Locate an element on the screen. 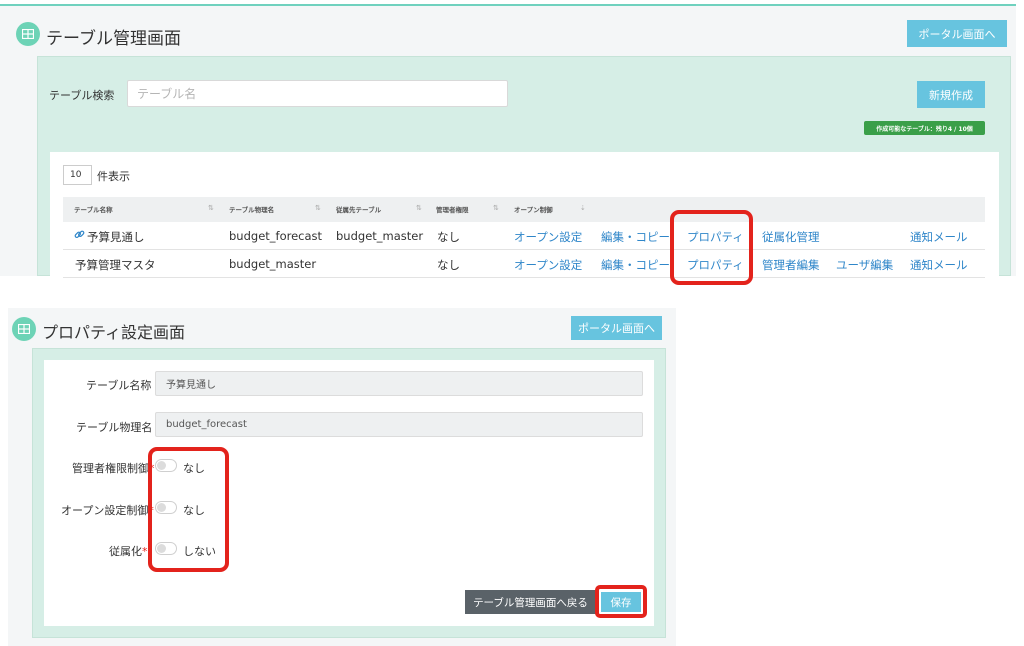  top-accent-line is located at coordinates (508, 5).